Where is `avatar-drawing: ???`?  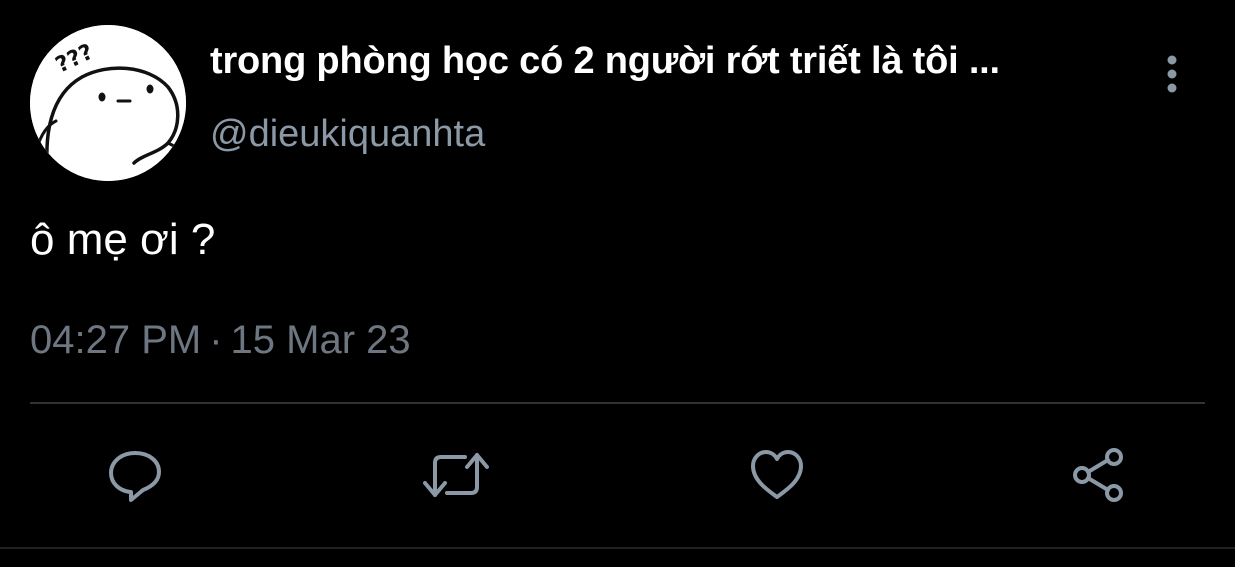
avatar-drawing: ??? is located at coordinates (108, 103).